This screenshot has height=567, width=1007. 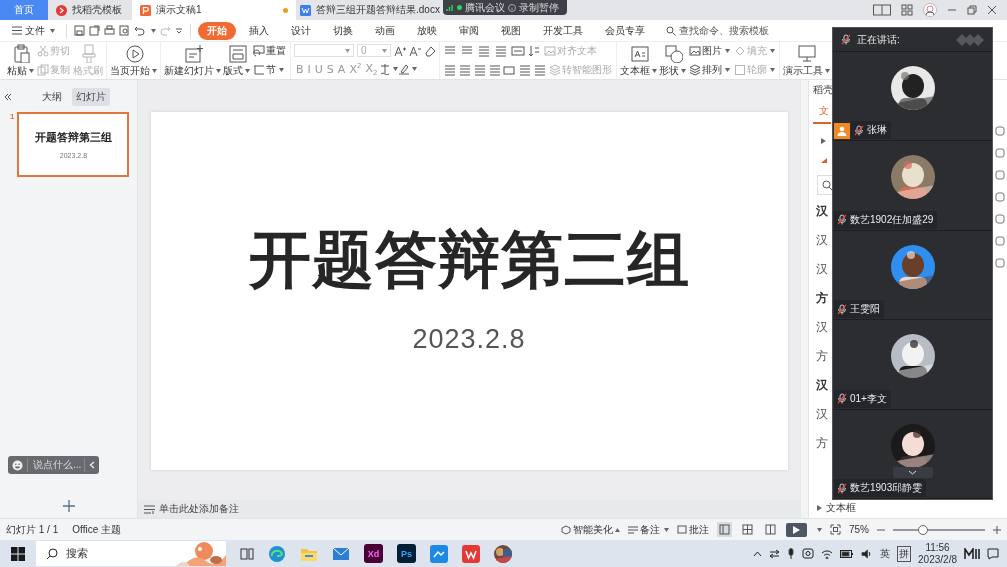 I want to click on ribbon-button: 图片, so click(x=709, y=51).